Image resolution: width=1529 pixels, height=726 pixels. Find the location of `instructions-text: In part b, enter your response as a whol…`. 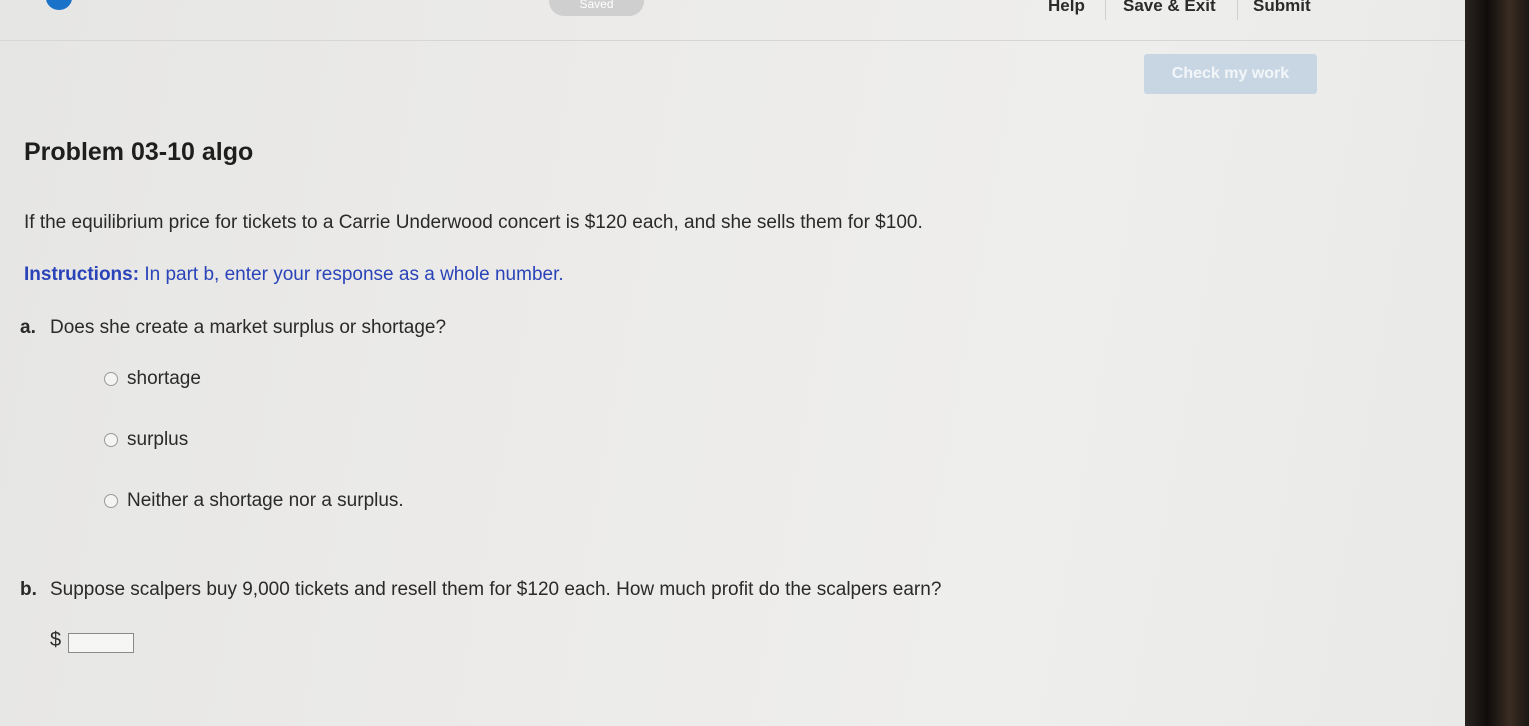

instructions-text: In part b, enter your response as a whol… is located at coordinates (351, 274).